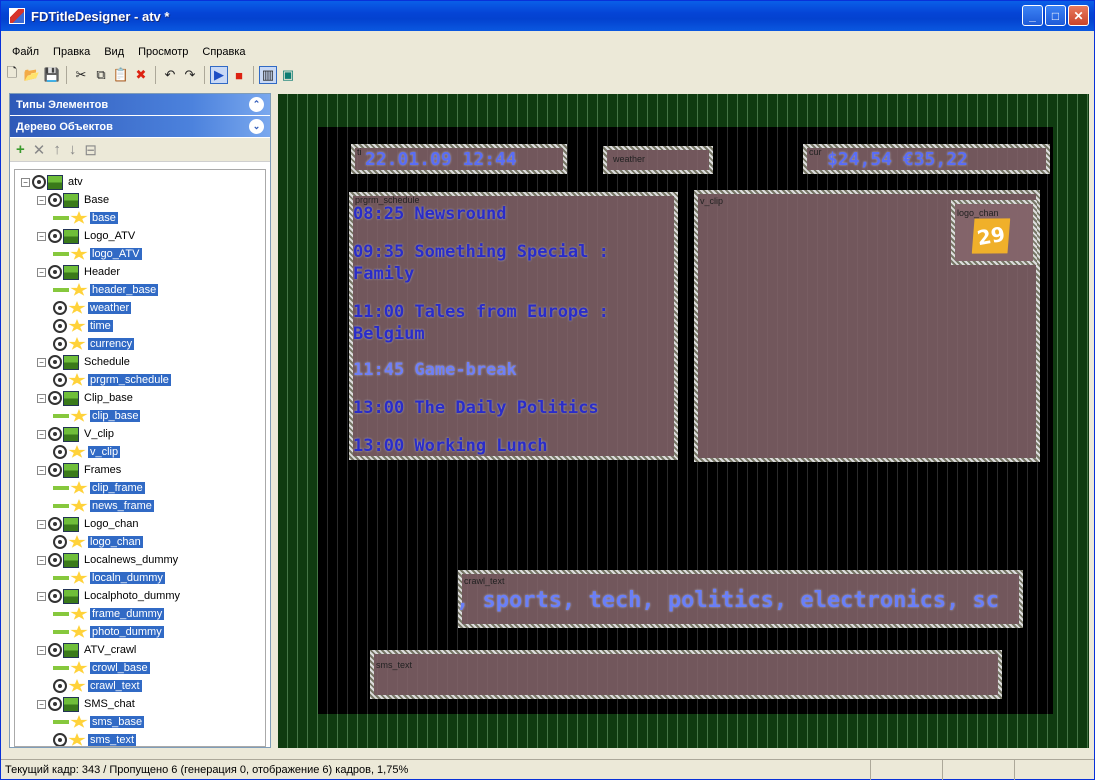 This screenshot has height=780, width=1095. I want to click on tree-item-localphoto_dummy: − Localphoto_dummy, so click(109, 596).